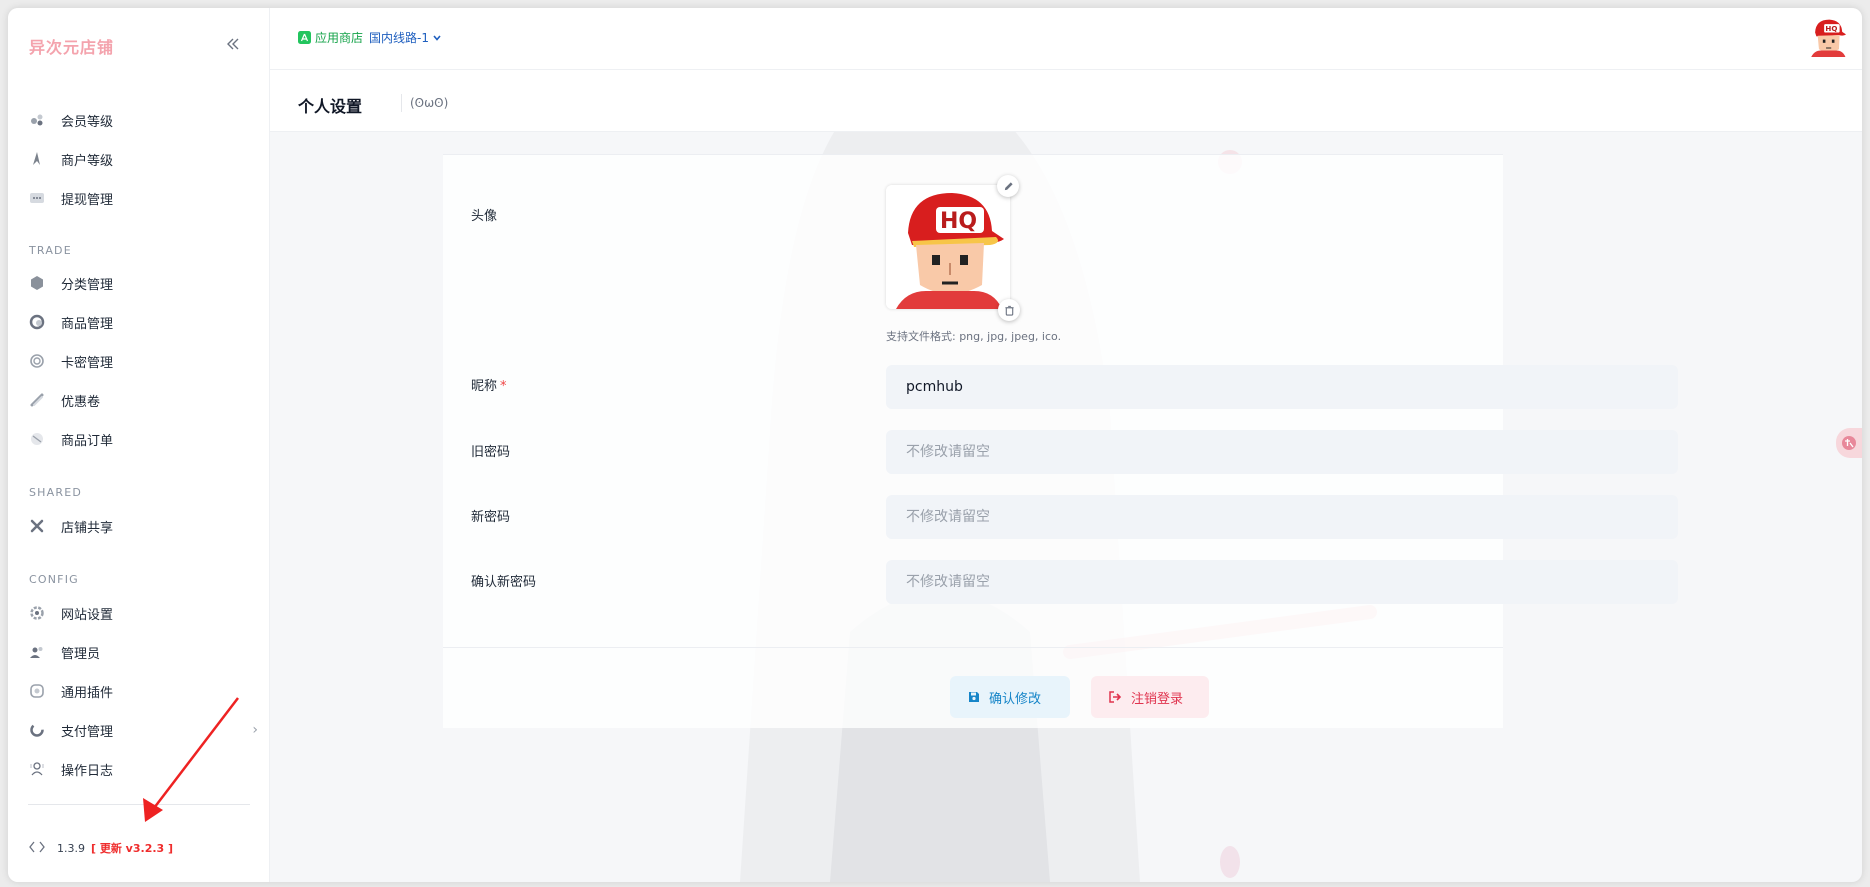 The width and height of the screenshot is (1870, 887). I want to click on double-chevron-left-icon, so click(233, 44).